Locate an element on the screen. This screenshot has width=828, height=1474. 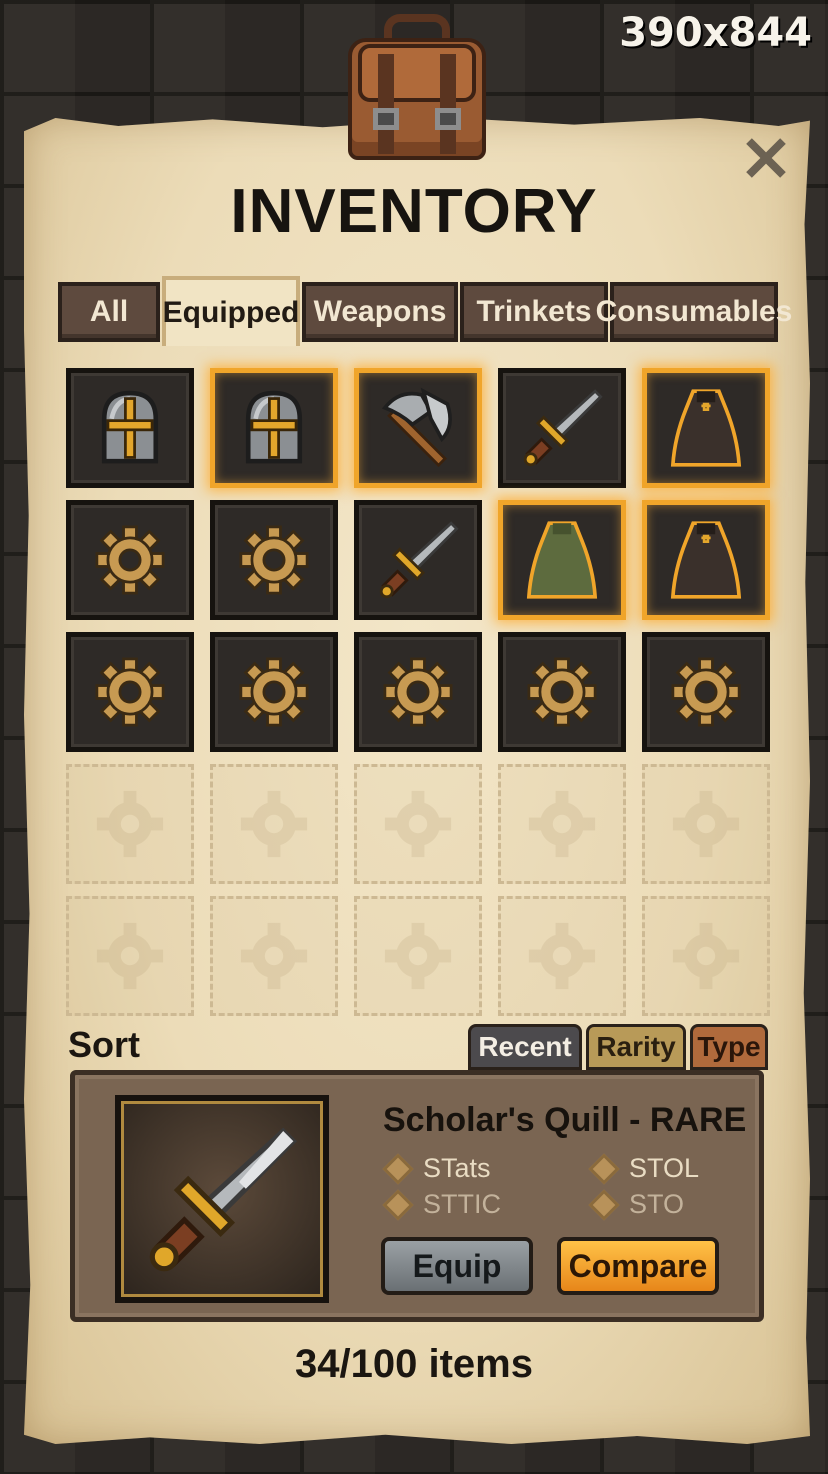
axe-icon is located at coordinates (416, 427).